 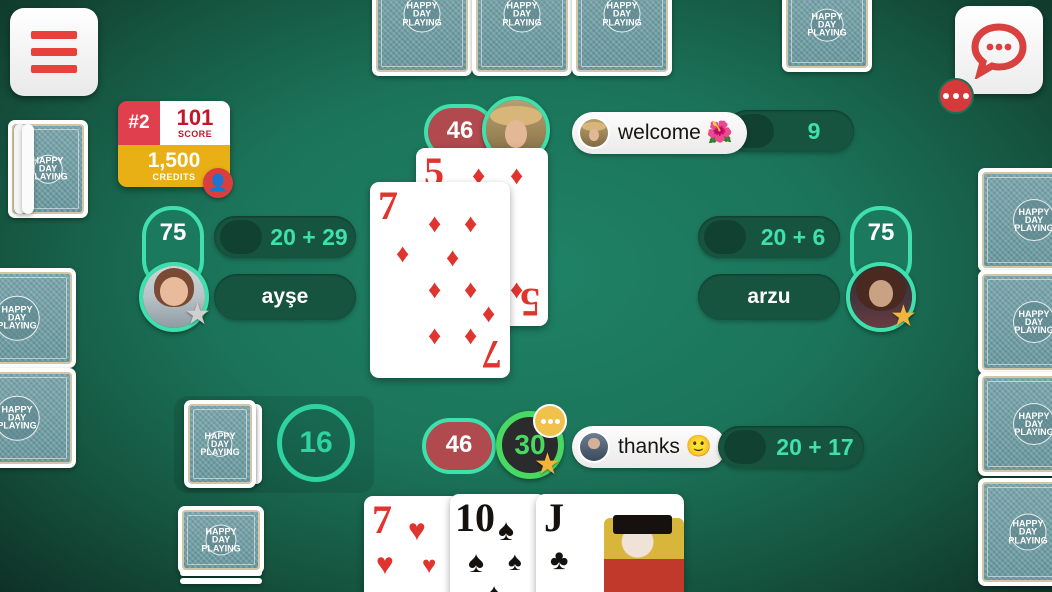 What do you see at coordinates (218, 183) in the screenshot?
I see `person-icon: 👤` at bounding box center [218, 183].